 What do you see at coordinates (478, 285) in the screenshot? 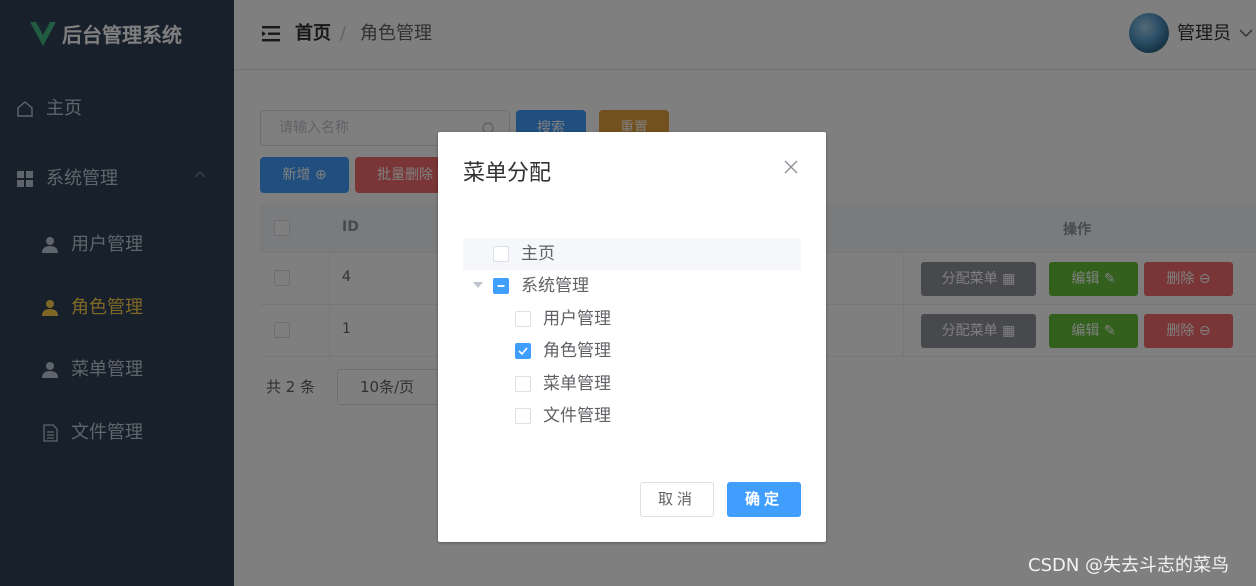
I see `caret-down-icon` at bounding box center [478, 285].